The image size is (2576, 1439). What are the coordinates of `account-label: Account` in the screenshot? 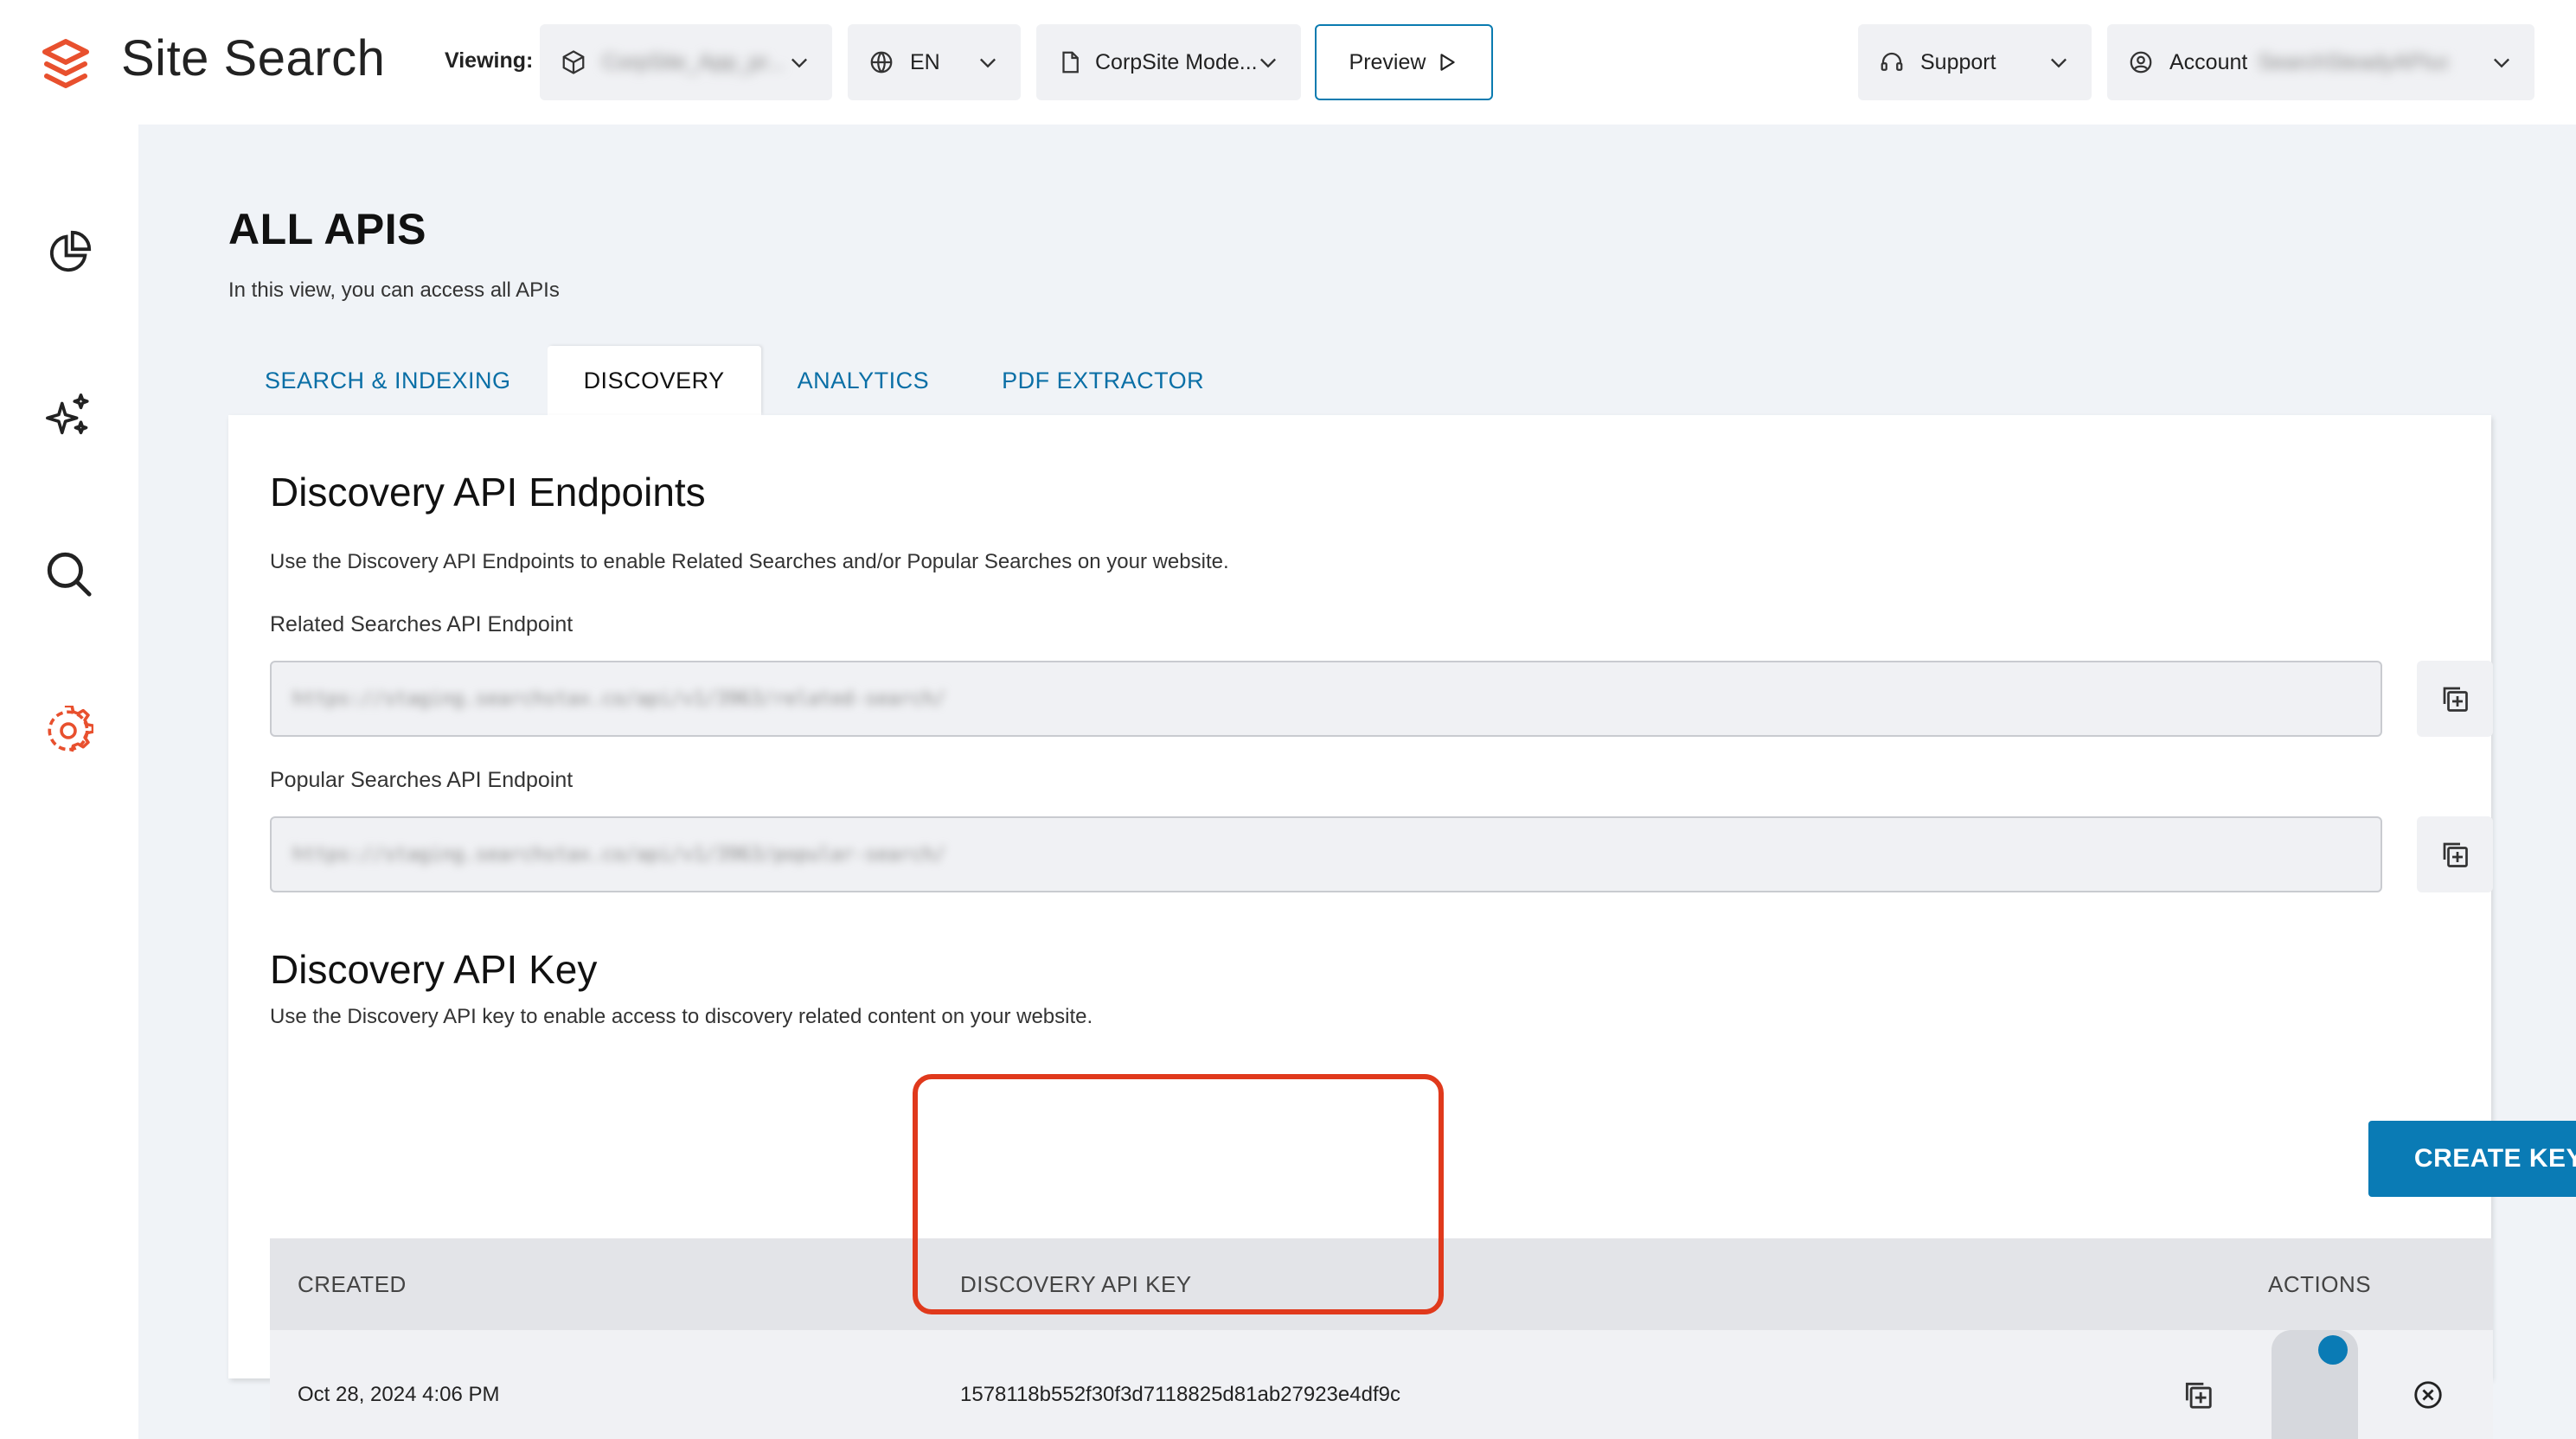 It's located at (2208, 61).